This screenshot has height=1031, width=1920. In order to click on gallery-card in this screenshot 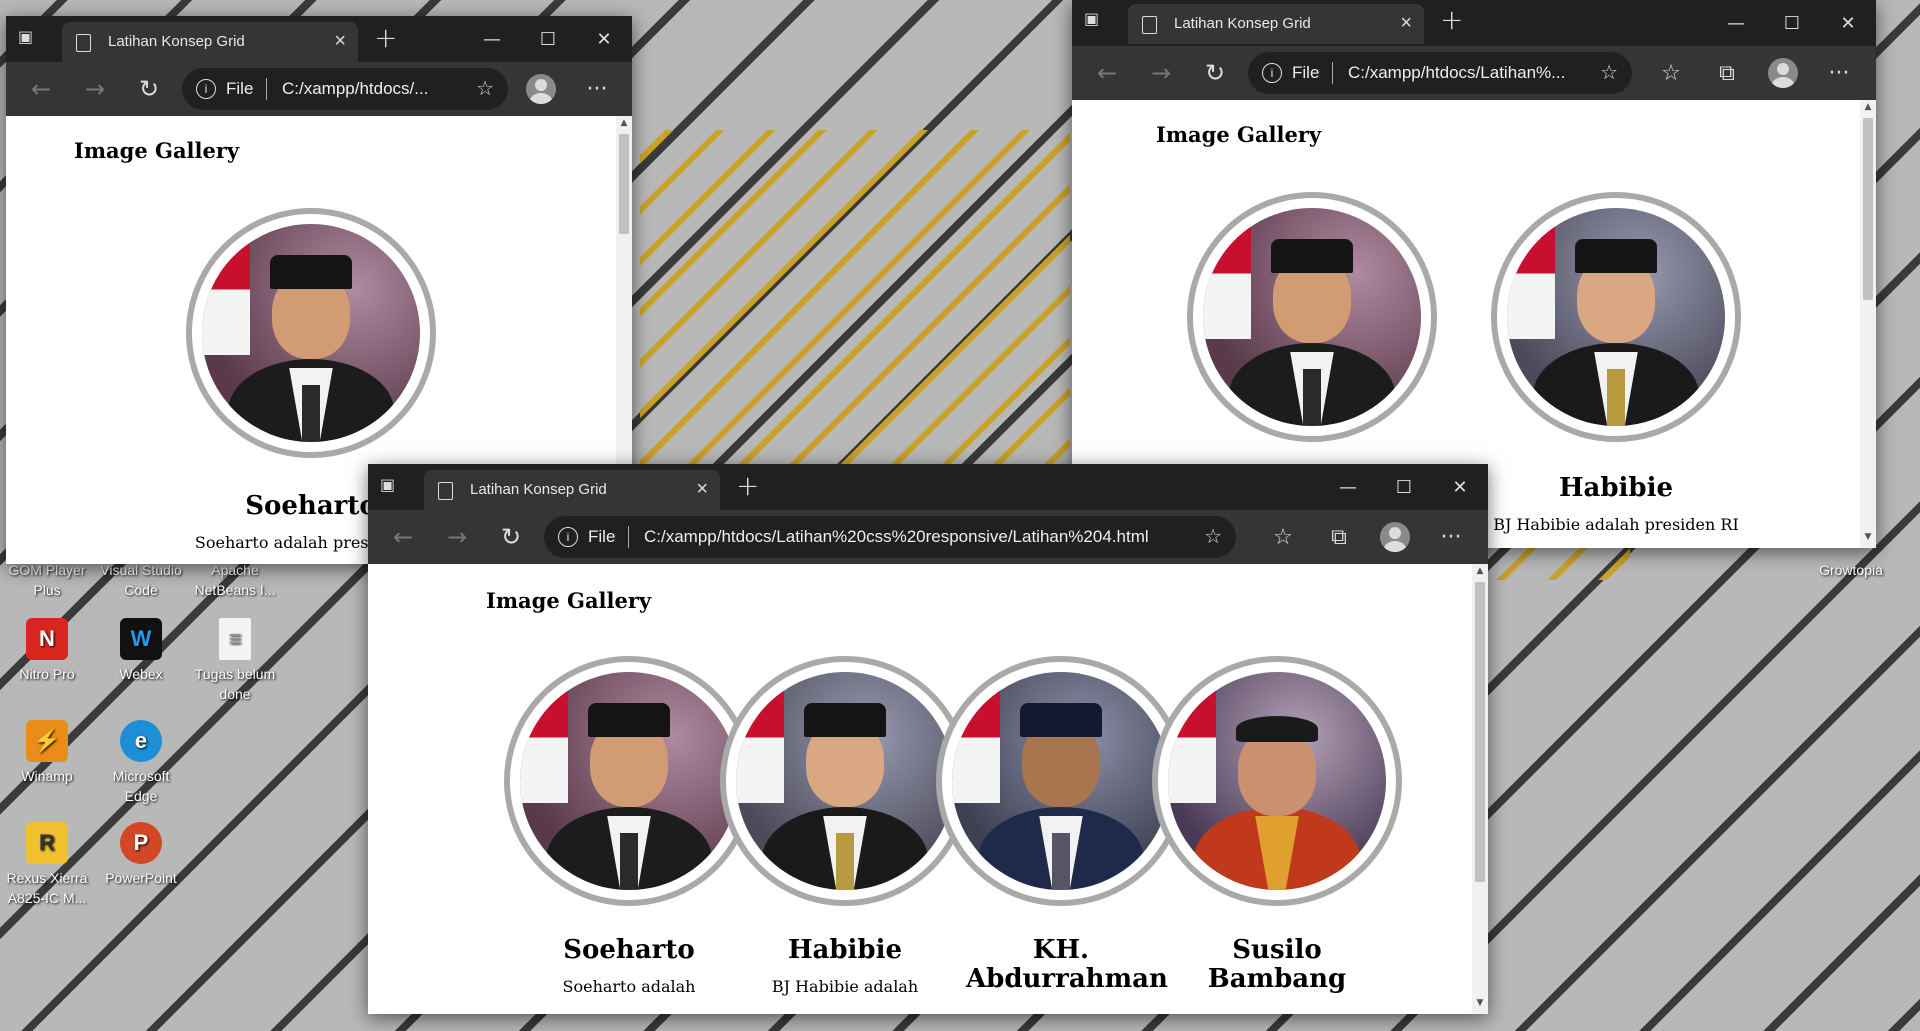, I will do `click(1312, 317)`.